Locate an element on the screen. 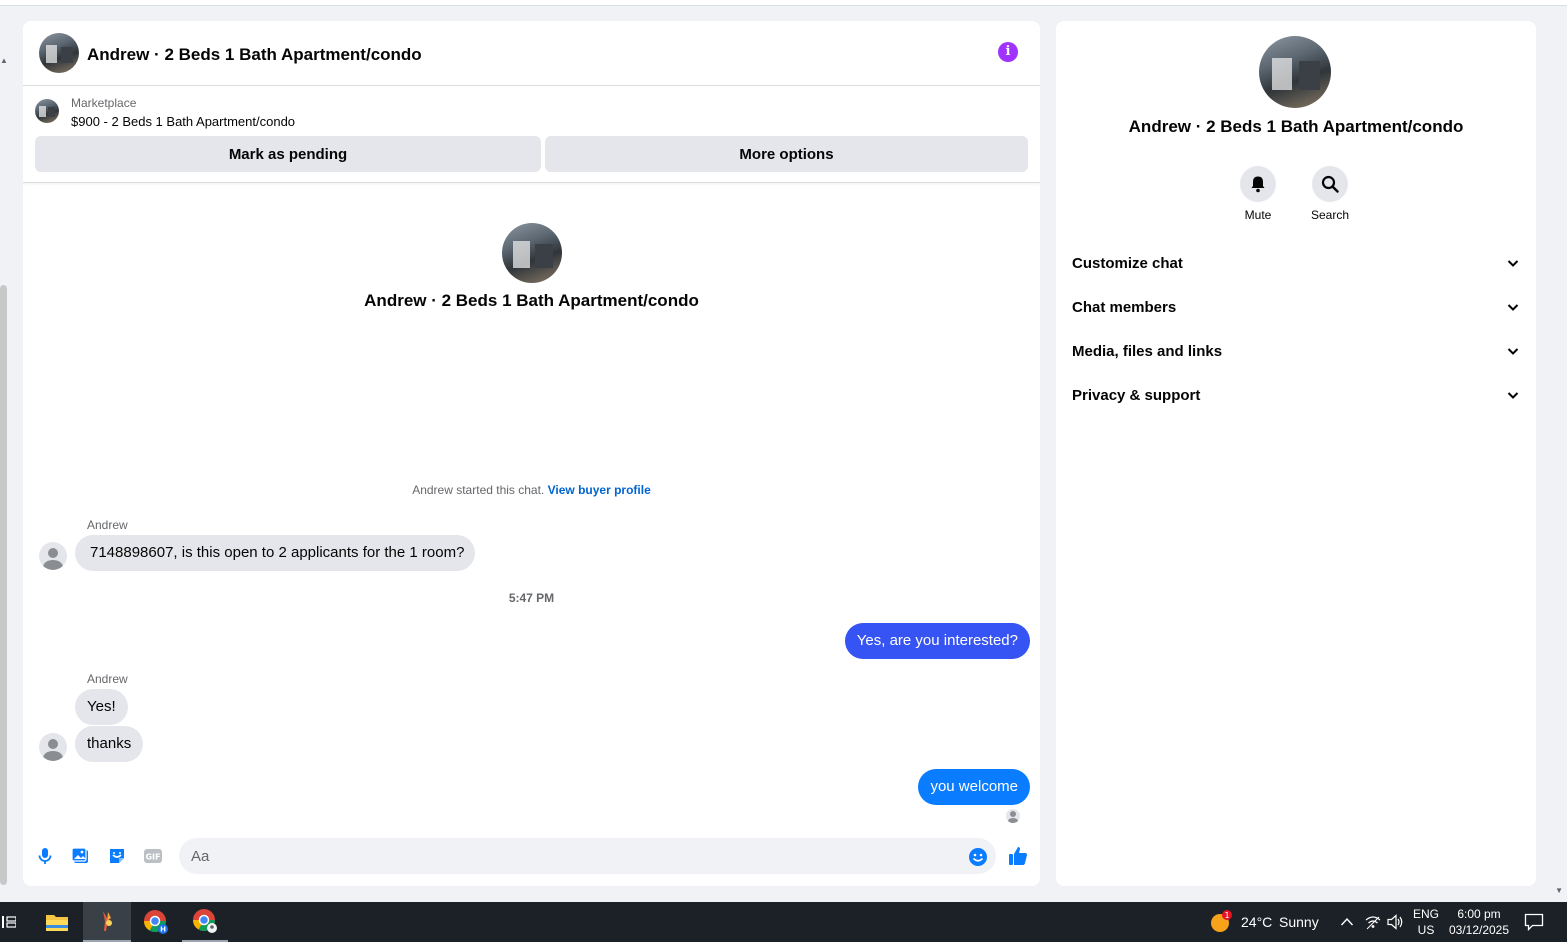 Image resolution: width=1567 pixels, height=942 pixels. file-explorer-icon is located at coordinates (57, 922).